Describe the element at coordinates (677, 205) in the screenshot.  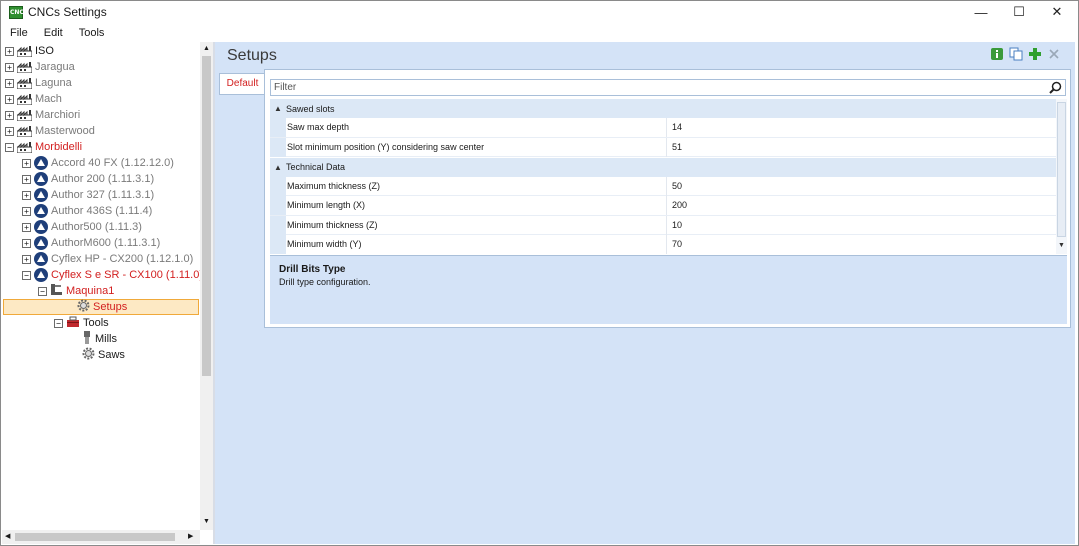
I see `property-value: 200` at that location.